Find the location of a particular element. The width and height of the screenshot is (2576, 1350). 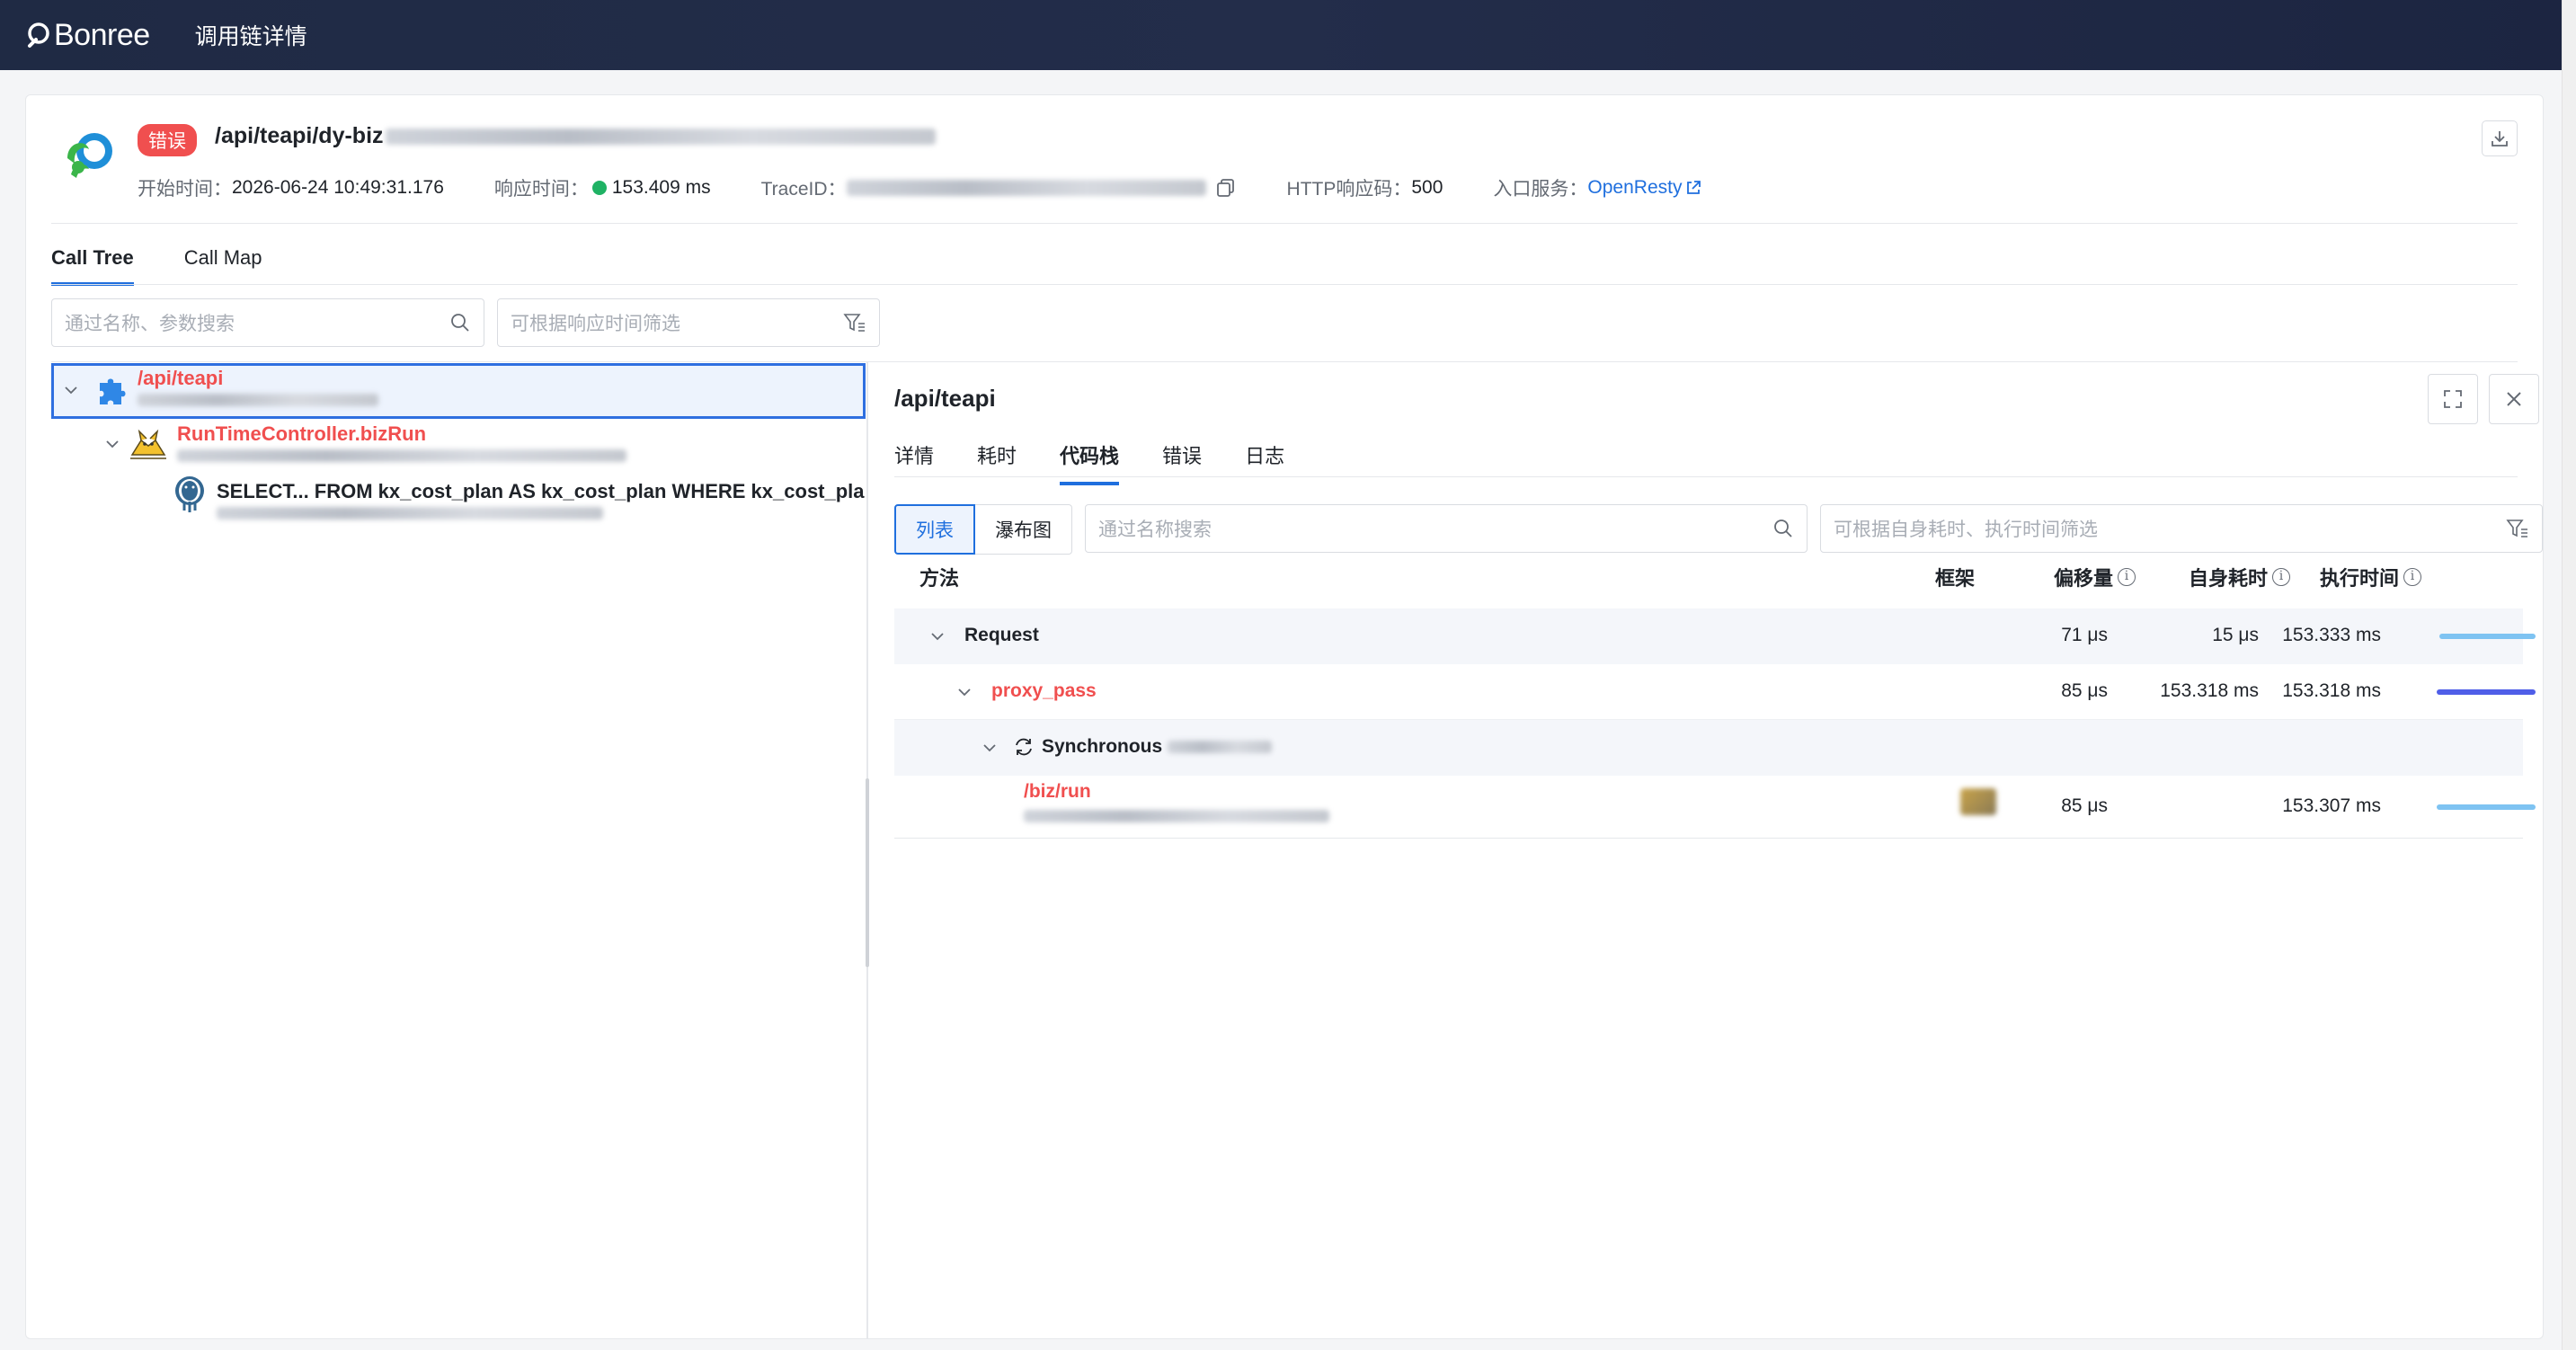

tabs-divider is located at coordinates (1284, 284).